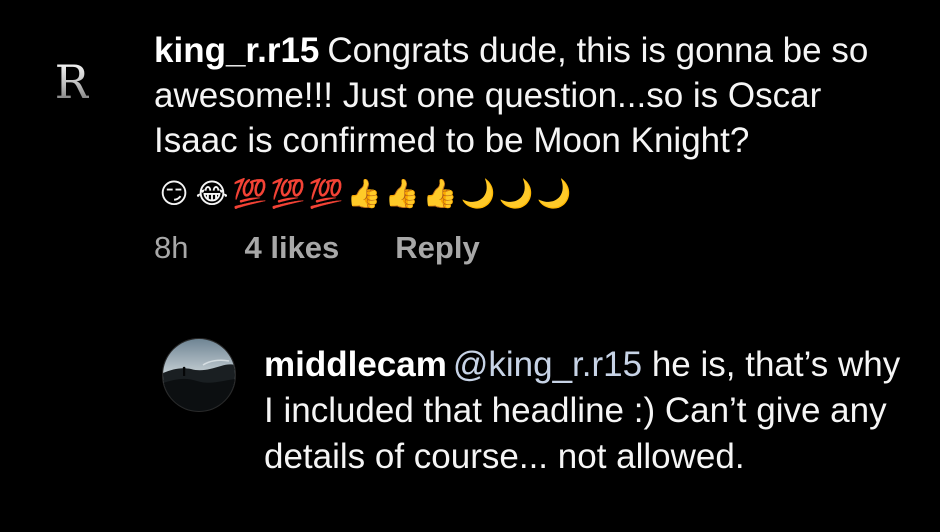 This screenshot has width=940, height=532. I want to click on comment-meta: 8h 4 likes Reply, so click(317, 248).